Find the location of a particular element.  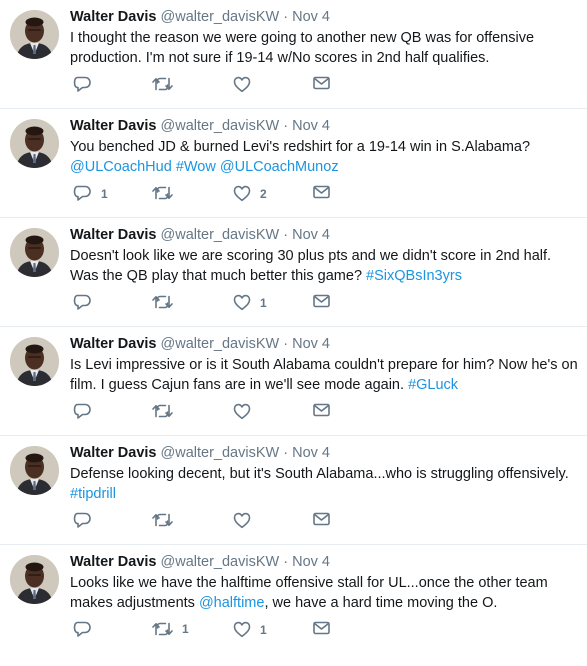

tweet-actions: 1 is located at coordinates (210, 304).